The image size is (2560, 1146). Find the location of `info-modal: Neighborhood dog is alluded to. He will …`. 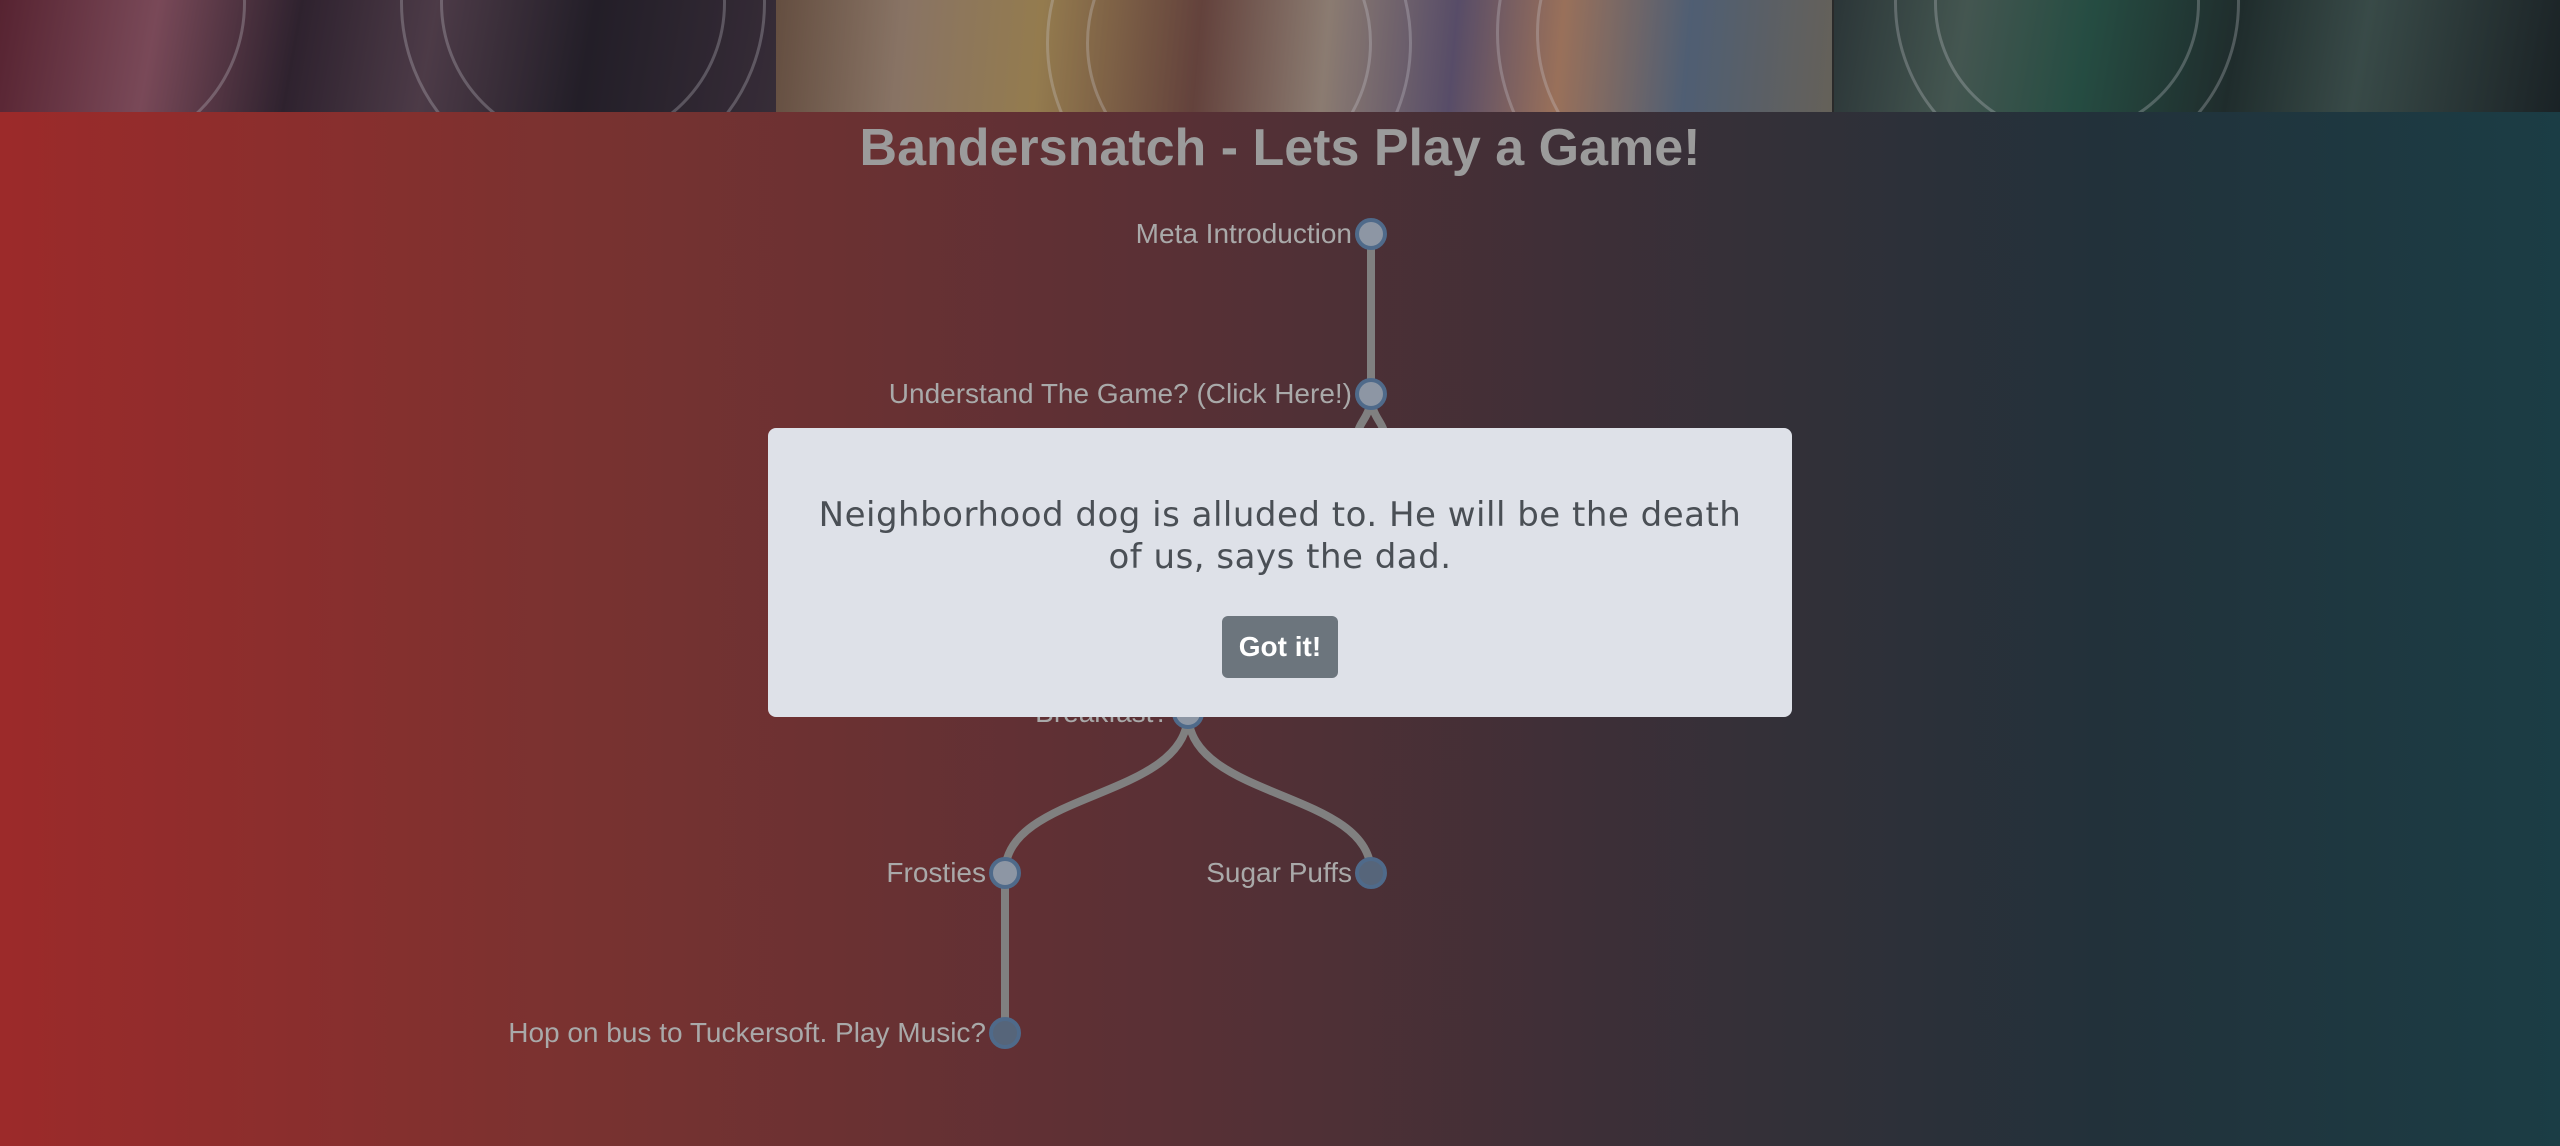

info-modal: Neighborhood dog is alluded to. He will … is located at coordinates (1280, 572).